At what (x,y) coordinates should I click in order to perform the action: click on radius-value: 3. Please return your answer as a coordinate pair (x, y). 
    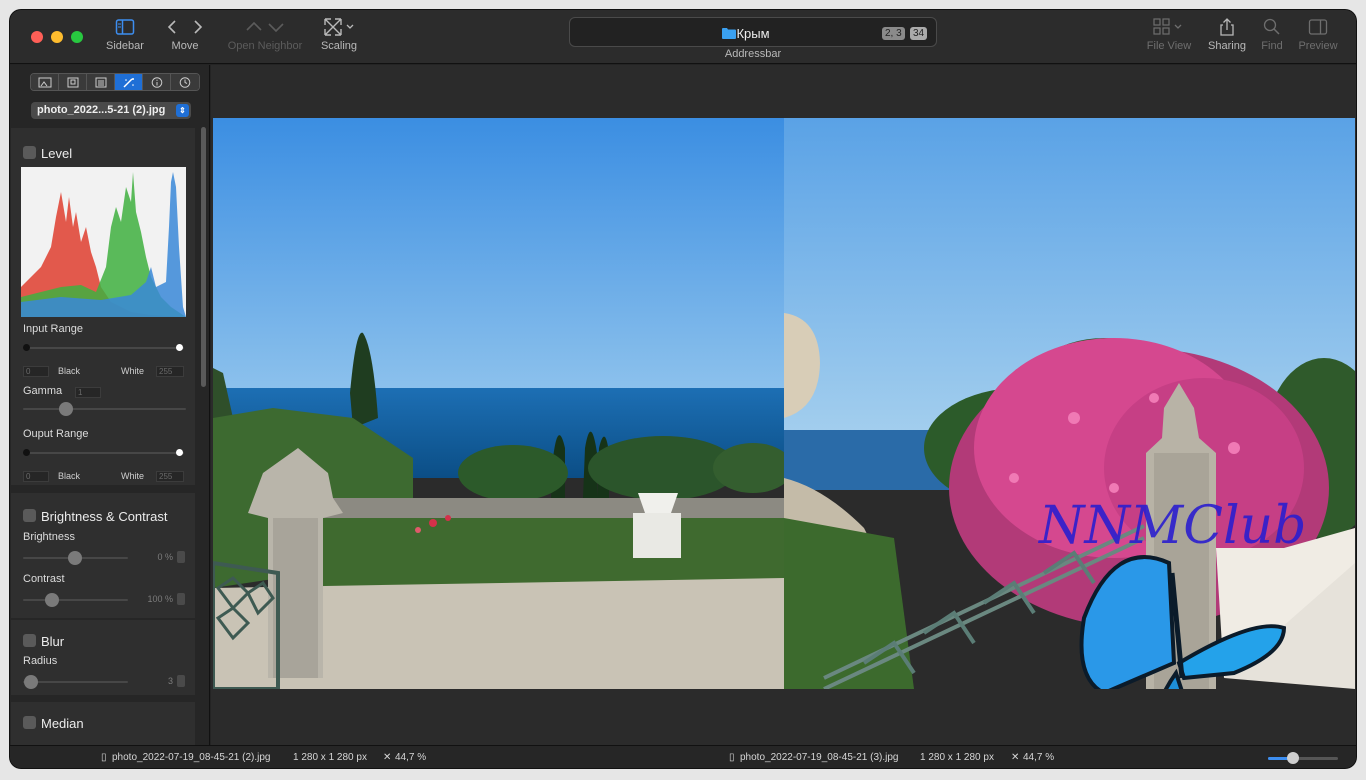
    Looking at the image, I should click on (170, 681).